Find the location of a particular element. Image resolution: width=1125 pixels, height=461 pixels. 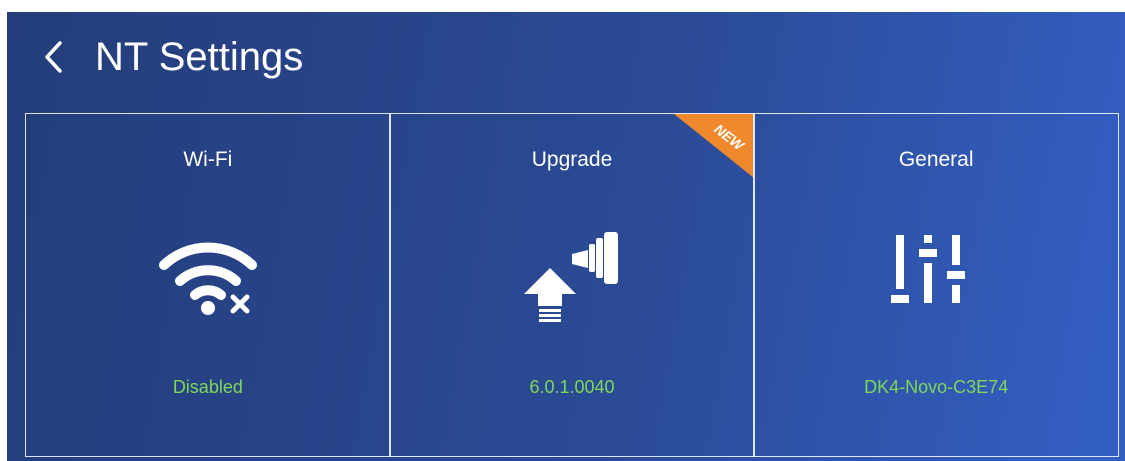

back-button is located at coordinates (53, 57).